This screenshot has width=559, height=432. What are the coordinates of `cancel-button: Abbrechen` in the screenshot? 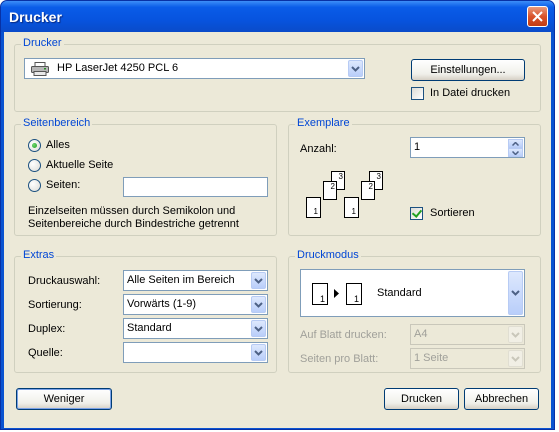 It's located at (501, 399).